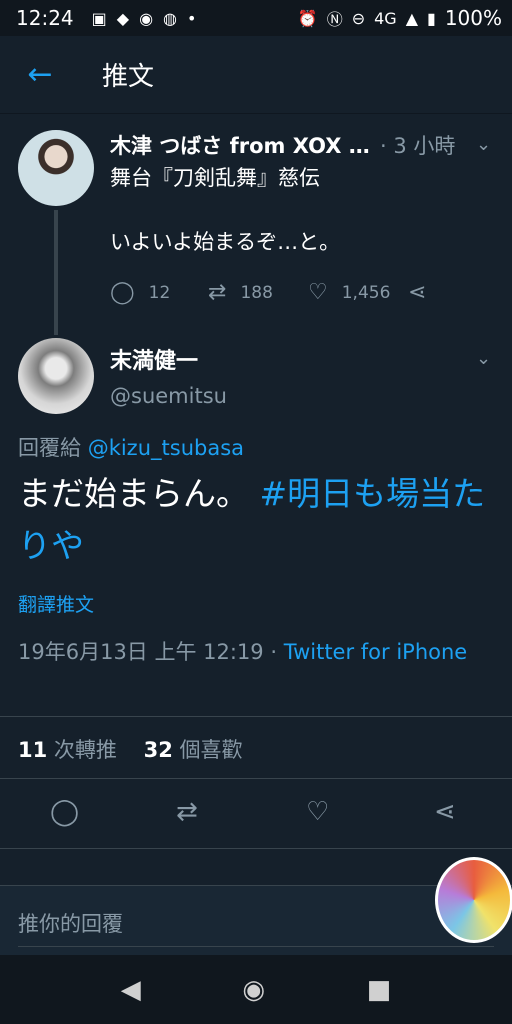 The width and height of the screenshot is (512, 1024). What do you see at coordinates (473, 900) in the screenshot?
I see `floating-chat-head-icon` at bounding box center [473, 900].